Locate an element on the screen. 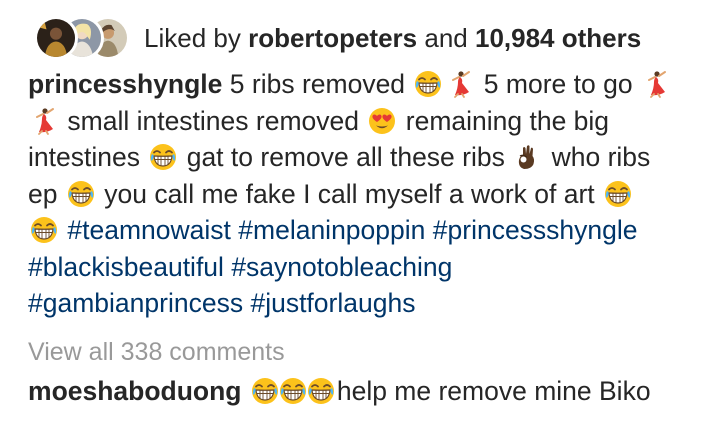 This screenshot has width=720, height=425. likes-count-link: 10,984 others is located at coordinates (558, 38).